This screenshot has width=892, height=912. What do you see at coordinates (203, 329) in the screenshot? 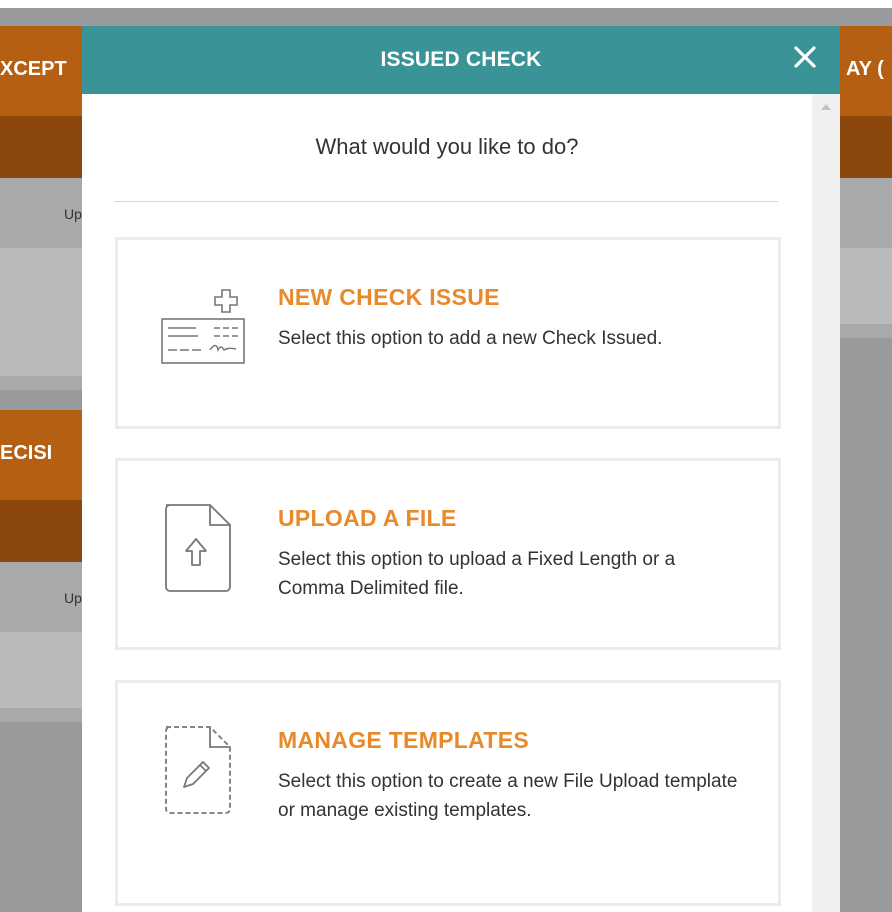
I see `check-add-icon` at bounding box center [203, 329].